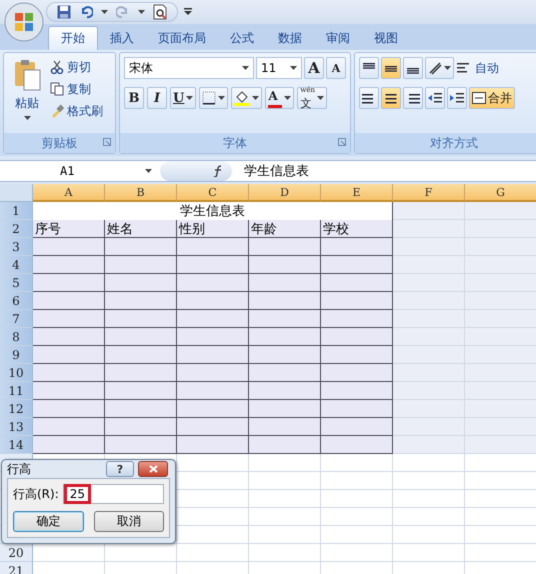 The image size is (536, 574). What do you see at coordinates (500, 193) in the screenshot?
I see `column-header: G` at bounding box center [500, 193].